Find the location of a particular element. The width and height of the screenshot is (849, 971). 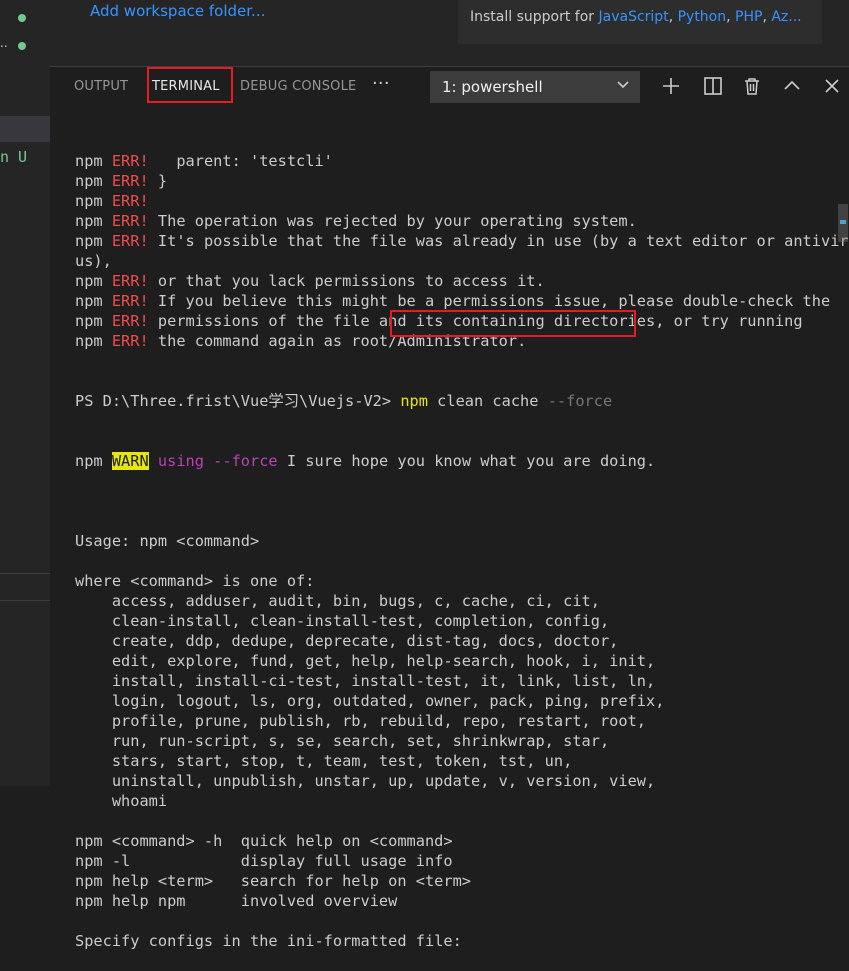

command-flag: --force is located at coordinates (580, 401).